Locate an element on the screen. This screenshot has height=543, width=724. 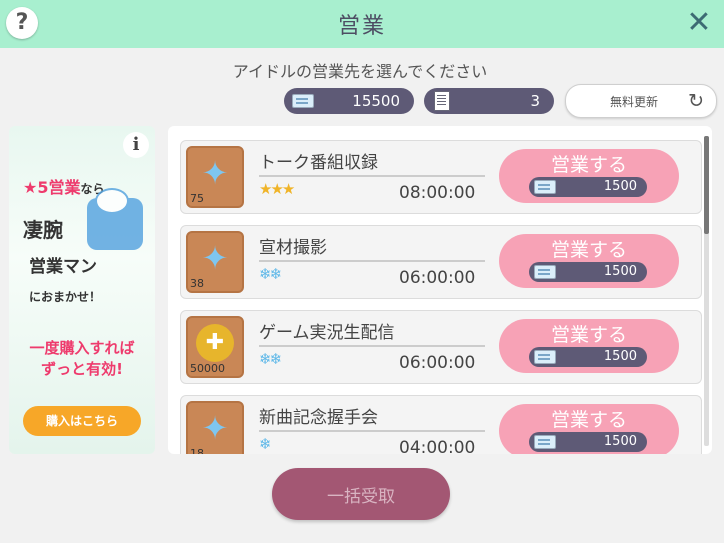
paper-balance: 3 is located at coordinates (489, 101).